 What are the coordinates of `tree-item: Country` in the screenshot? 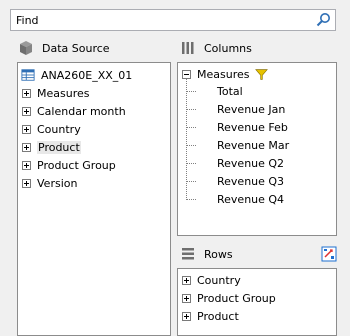 It's located at (51, 129).